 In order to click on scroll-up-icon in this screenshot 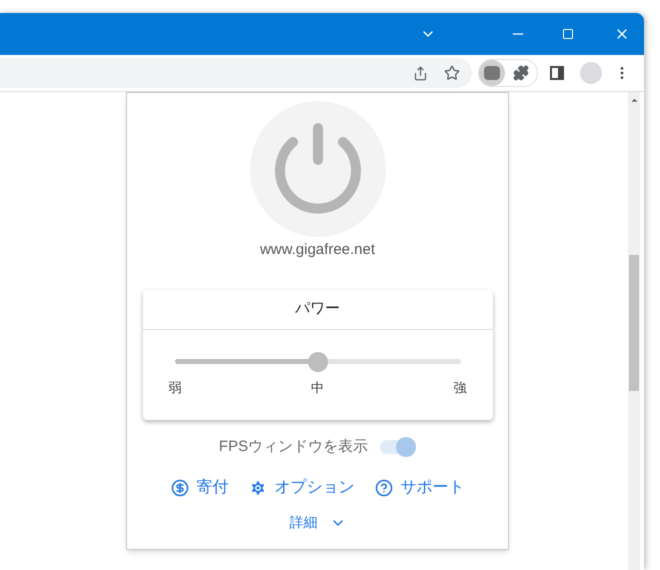, I will do `click(634, 100)`.